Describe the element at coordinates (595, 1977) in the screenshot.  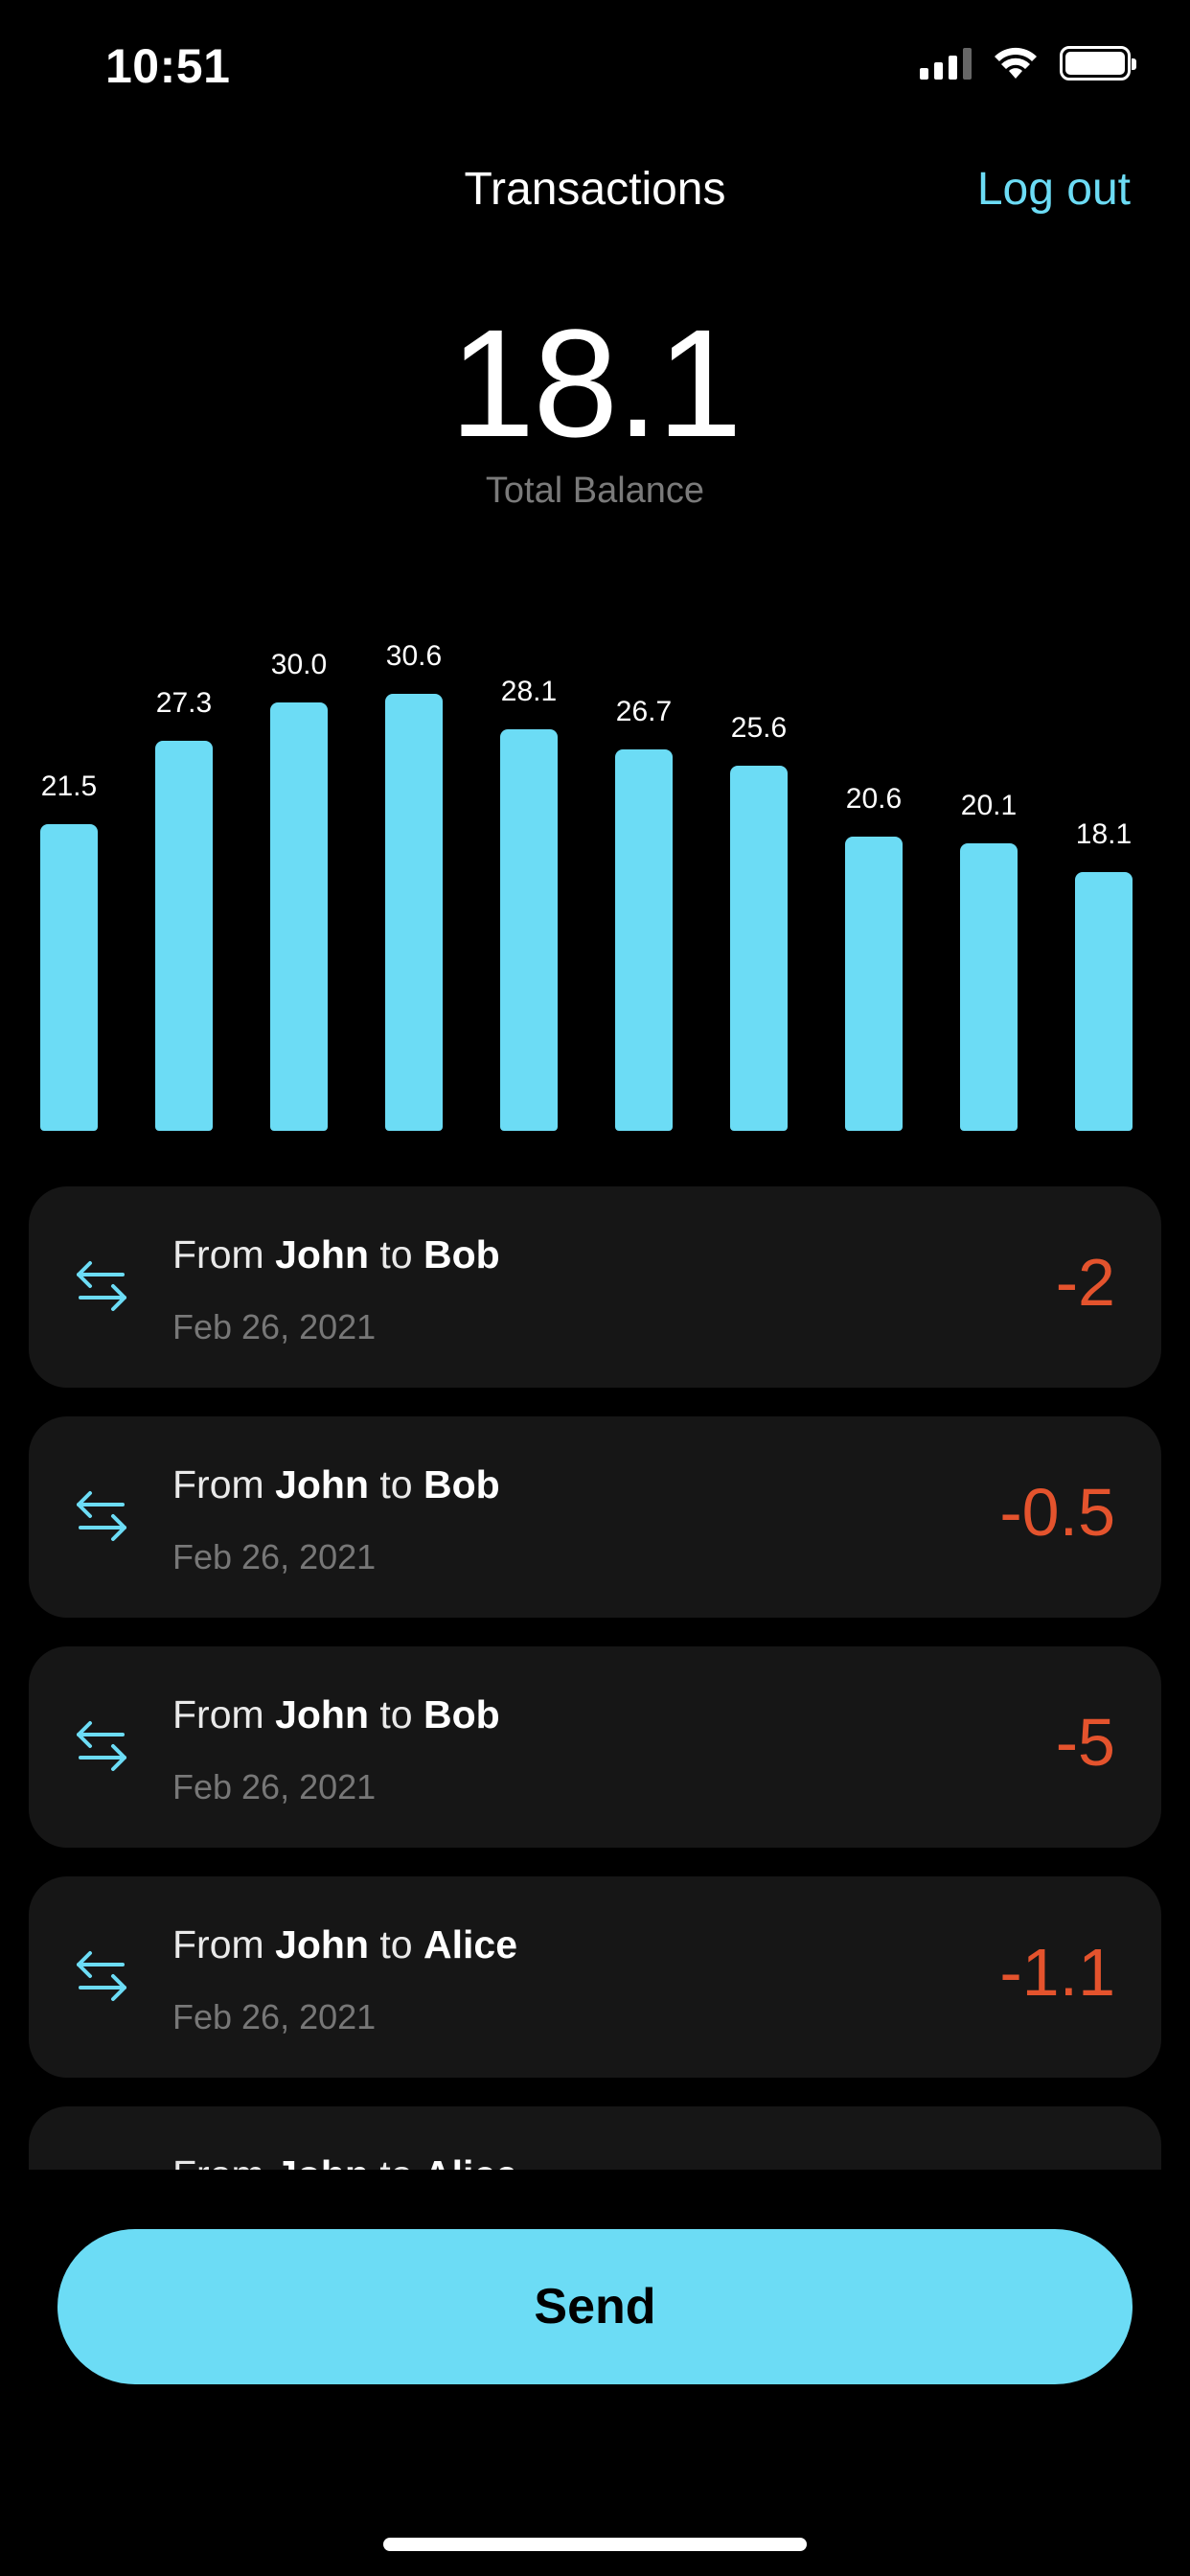
I see `transaction-card: From John to Alice Feb 26, 2021 -1.1` at that location.